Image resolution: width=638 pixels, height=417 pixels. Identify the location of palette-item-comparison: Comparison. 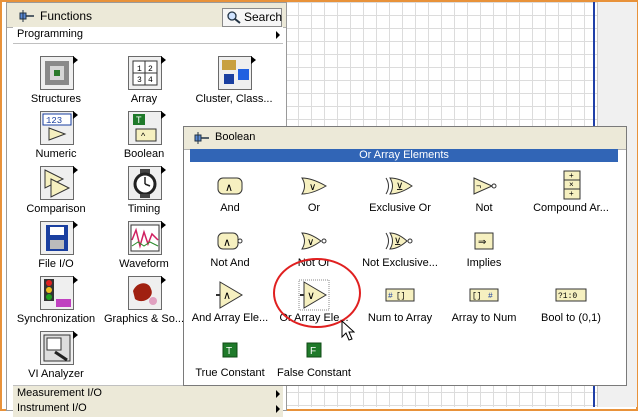
(56, 193).